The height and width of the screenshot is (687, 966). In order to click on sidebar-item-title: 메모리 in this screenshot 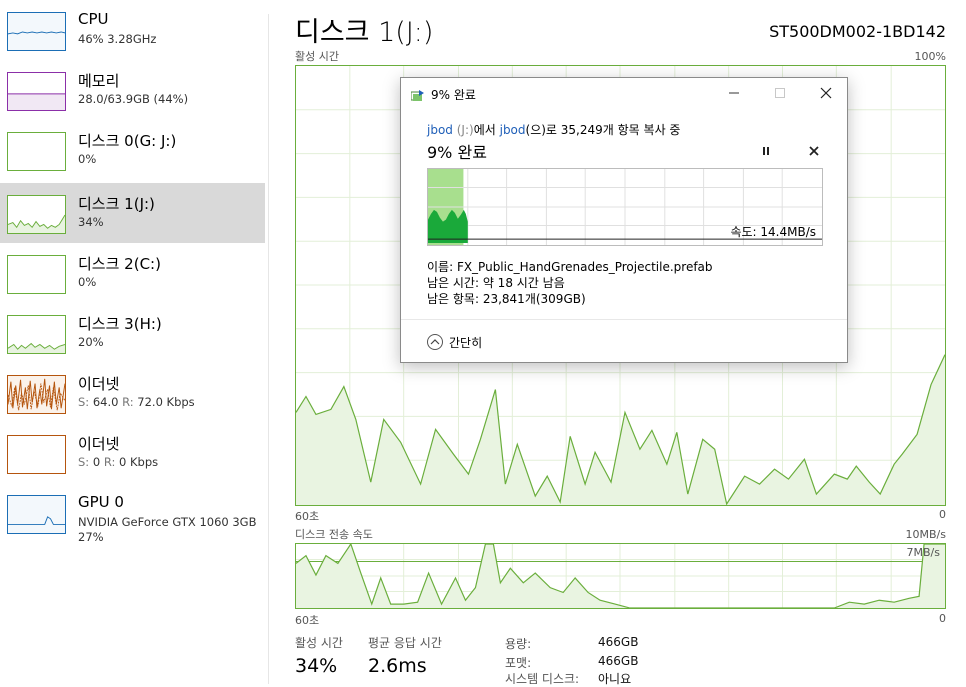, I will do `click(99, 81)`.